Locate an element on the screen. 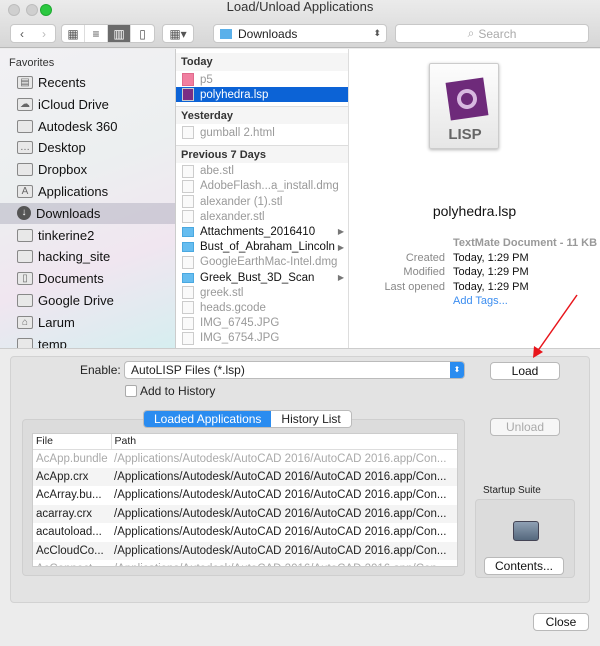 The image size is (600, 646). tab-loaded-applications: Loaded Applications is located at coordinates (208, 419).